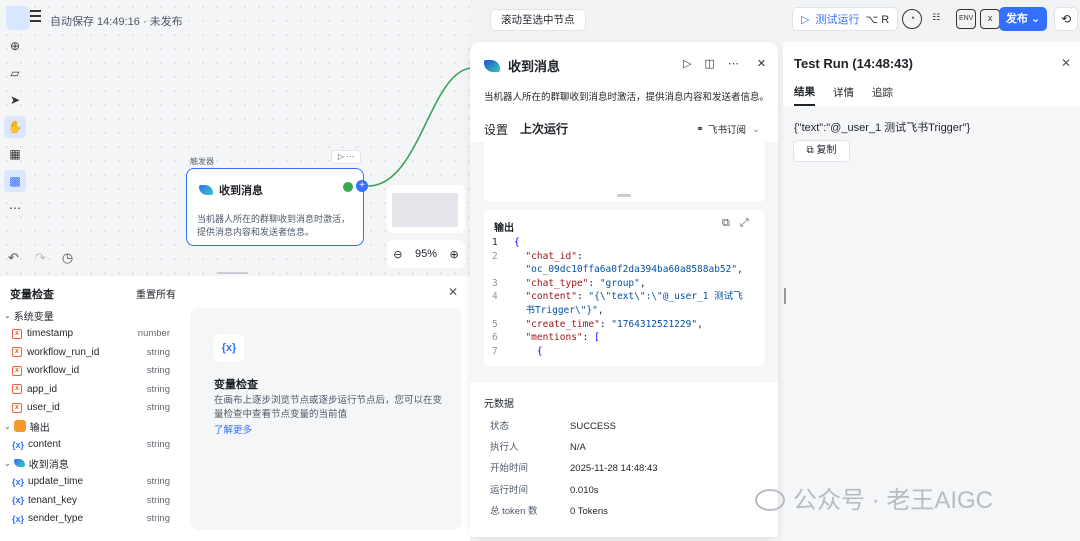 Image resolution: width=1080 pixels, height=541 pixels. Describe the element at coordinates (882, 95) in the screenshot. I see `tab-trace: 追踪` at that location.